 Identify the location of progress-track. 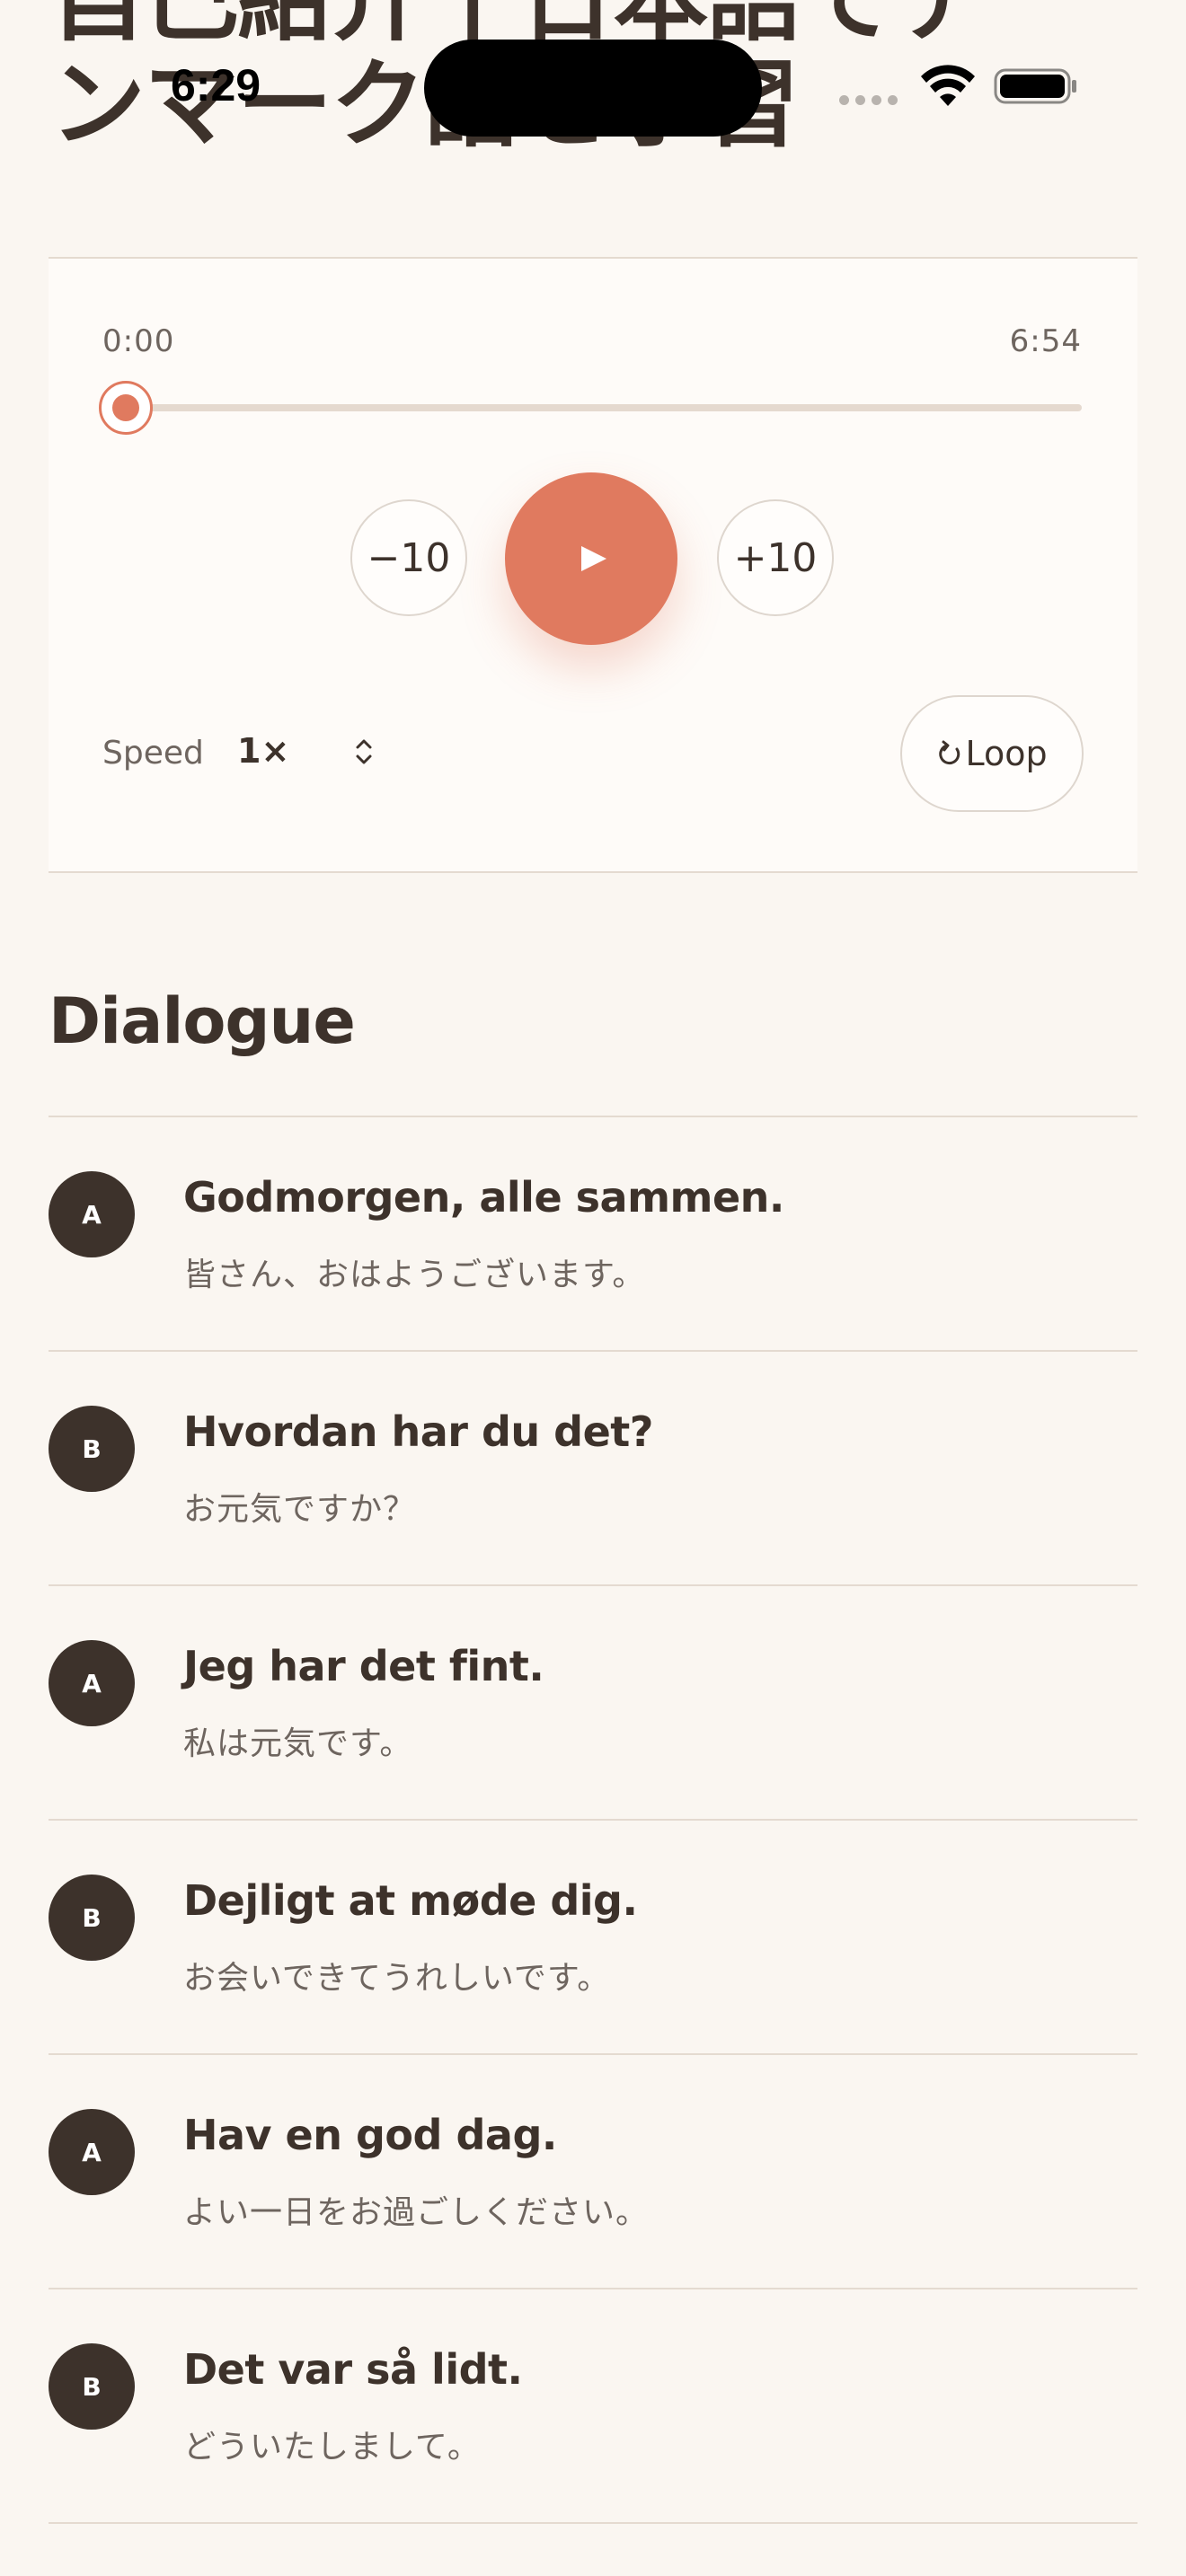
(603, 407).